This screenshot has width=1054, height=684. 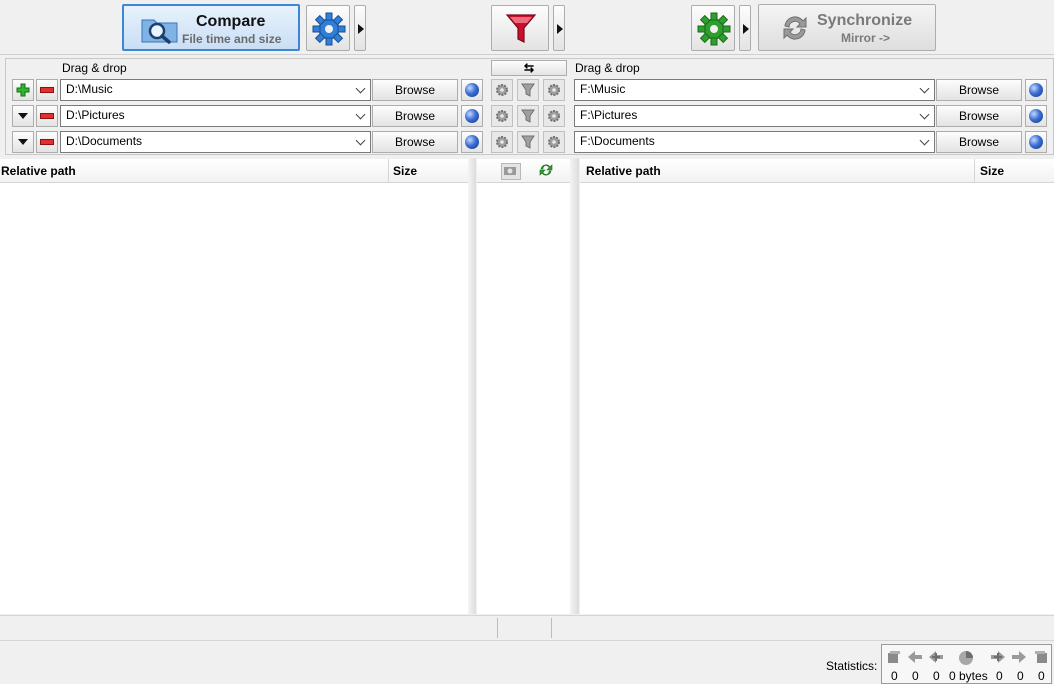 What do you see at coordinates (559, 28) in the screenshot?
I see `filter-dropdown` at bounding box center [559, 28].